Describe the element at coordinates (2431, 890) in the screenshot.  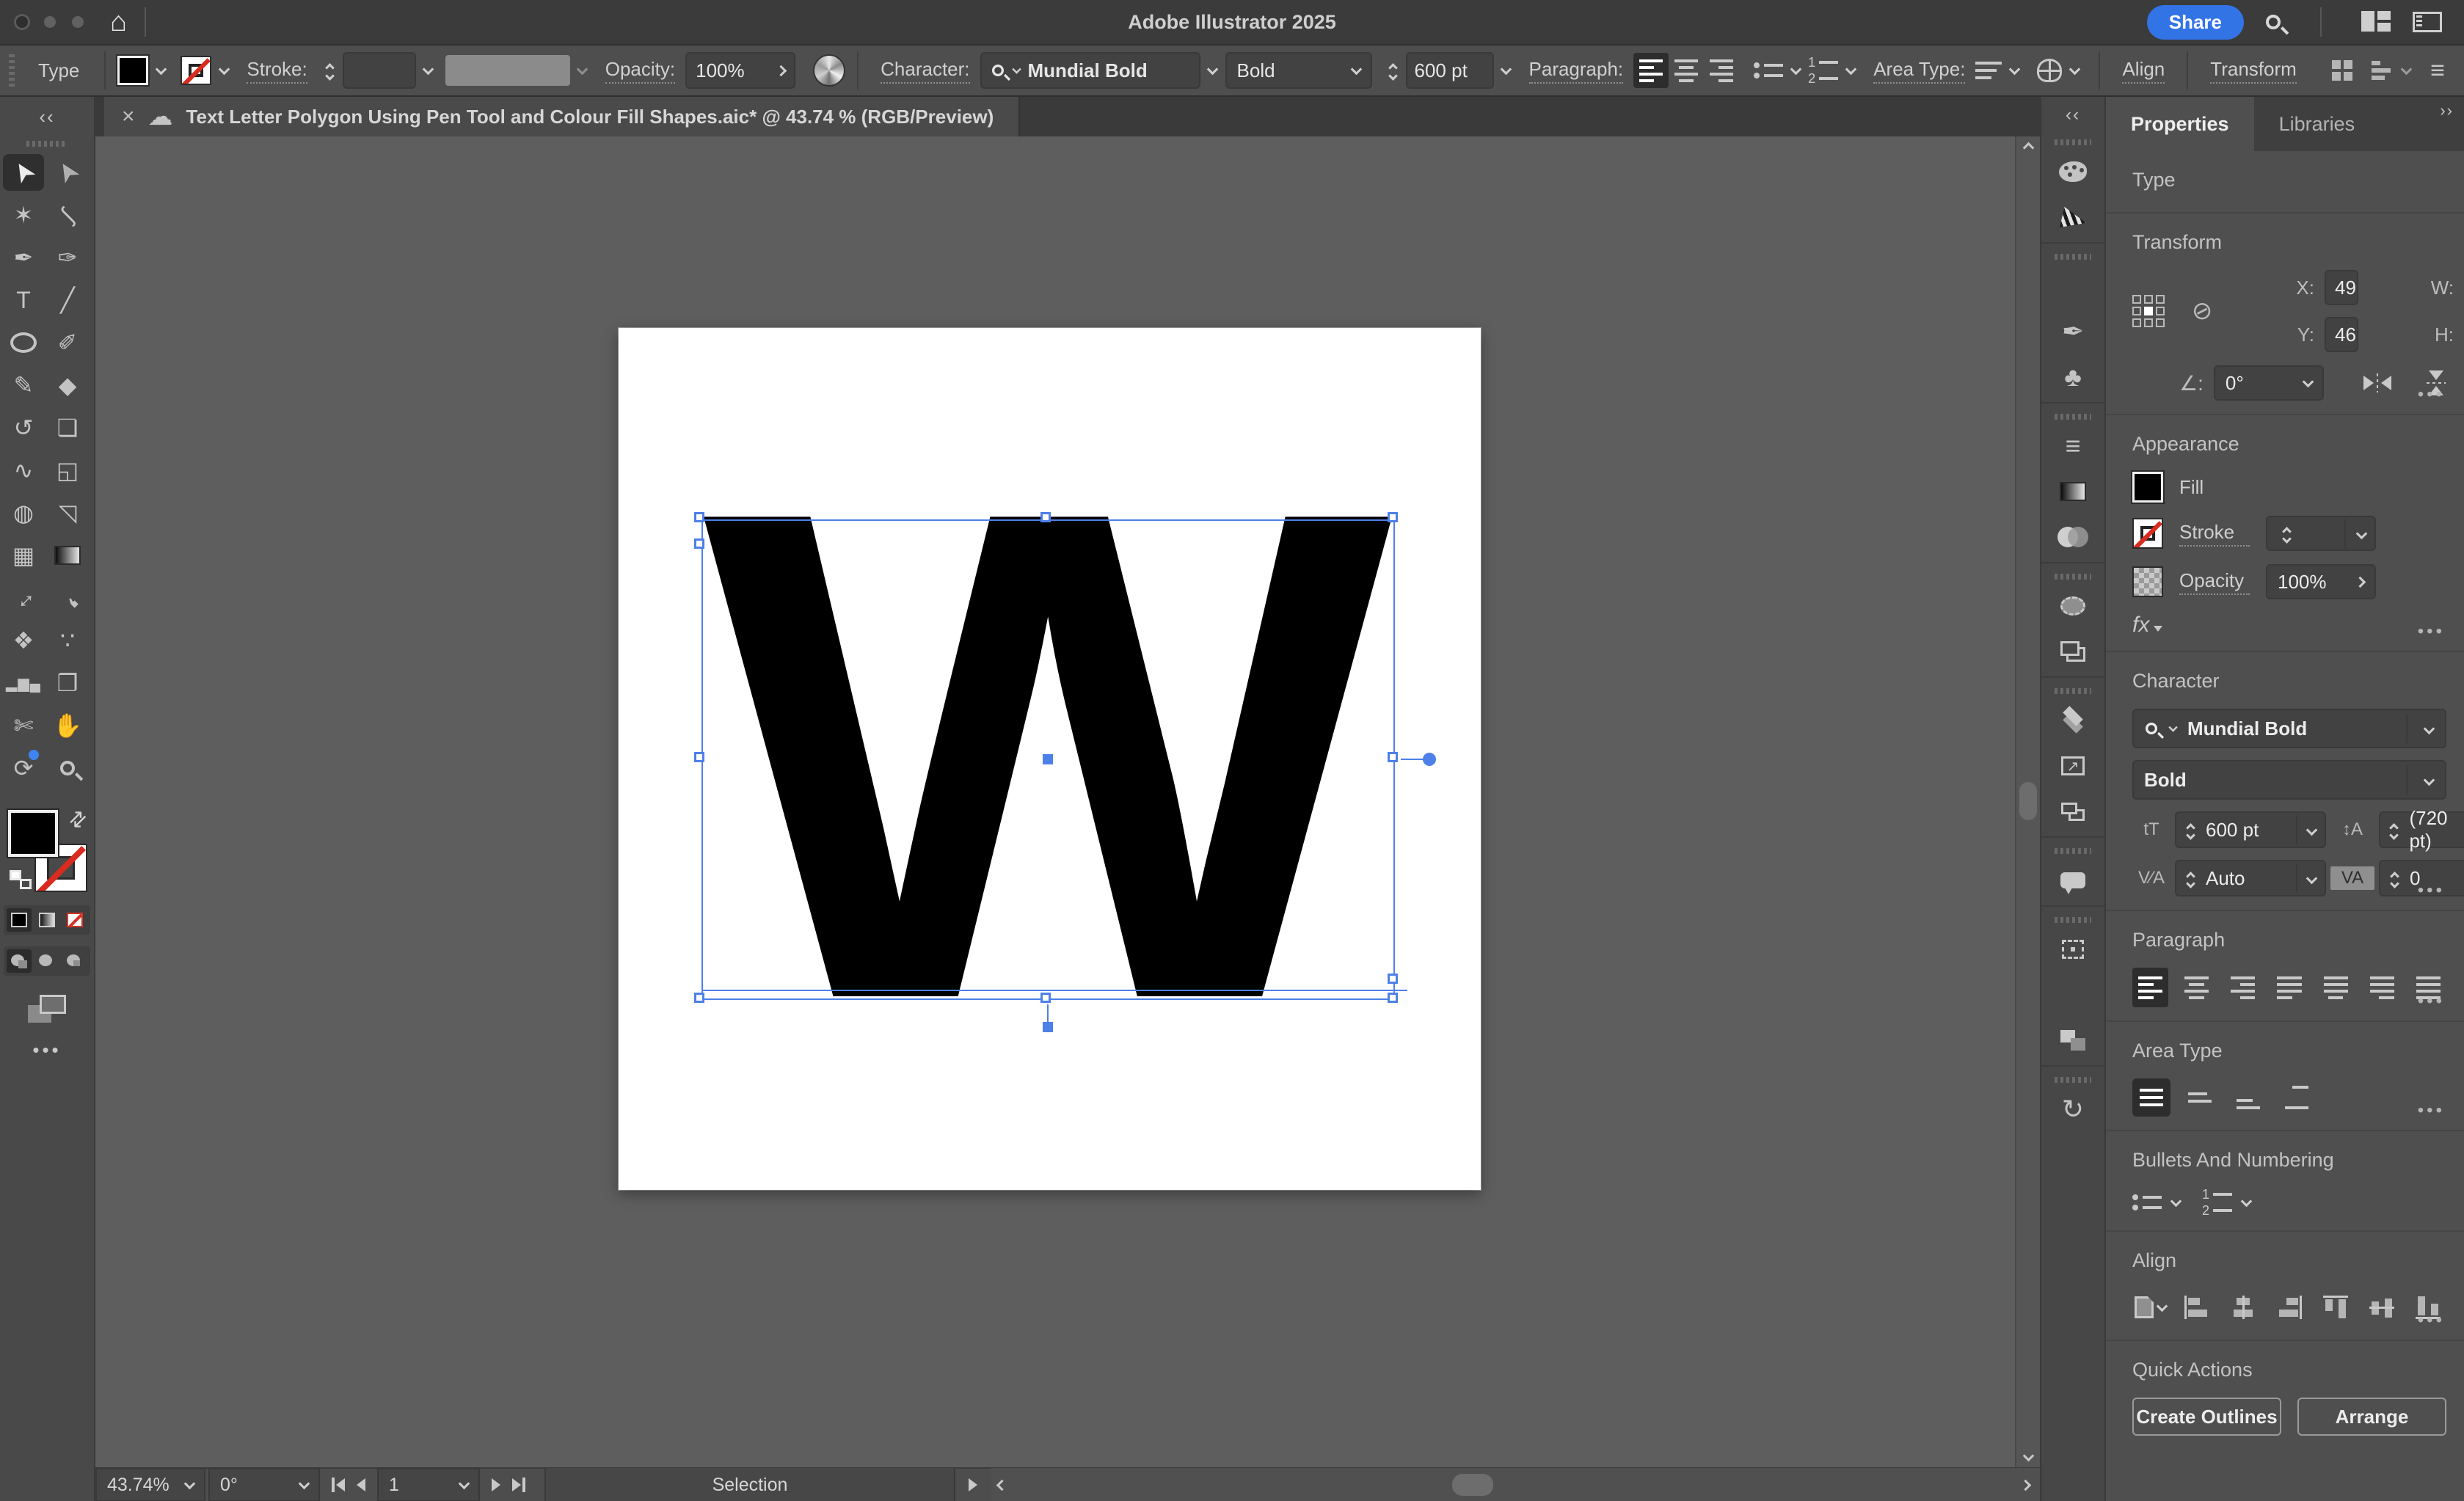
I see `character-more-options-icon: •••` at that location.